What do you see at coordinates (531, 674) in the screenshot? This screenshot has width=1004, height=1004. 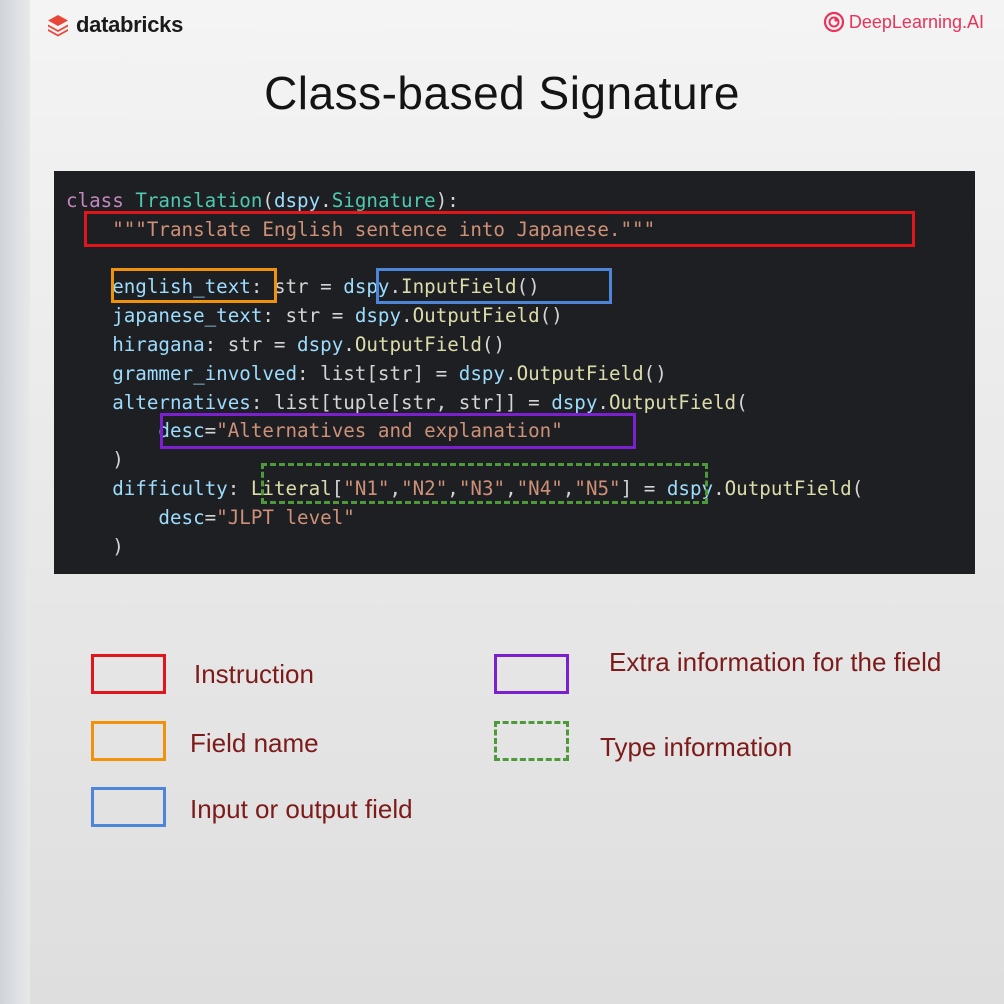 I see `legend-extra-info-swatch` at bounding box center [531, 674].